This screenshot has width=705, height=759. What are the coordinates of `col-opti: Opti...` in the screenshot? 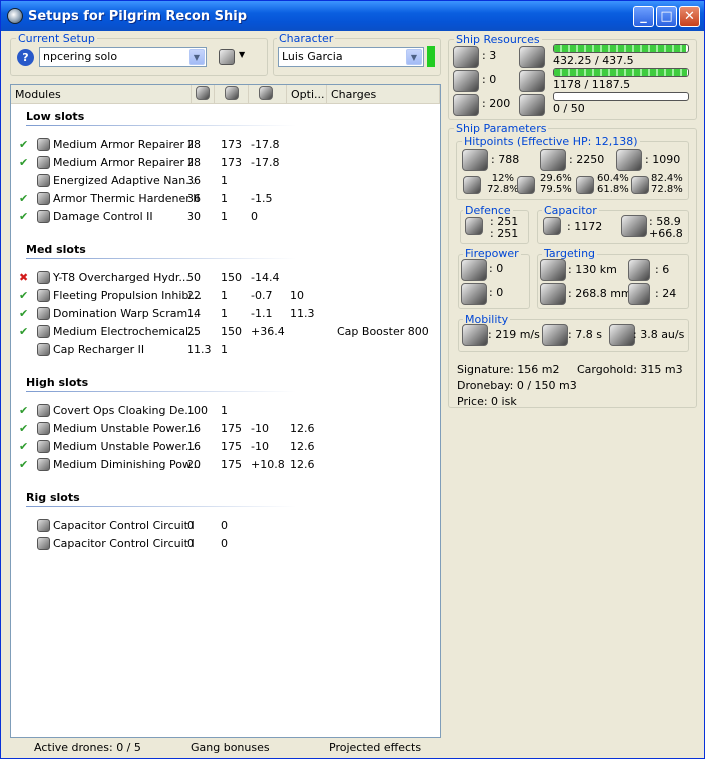 It's located at (307, 94).